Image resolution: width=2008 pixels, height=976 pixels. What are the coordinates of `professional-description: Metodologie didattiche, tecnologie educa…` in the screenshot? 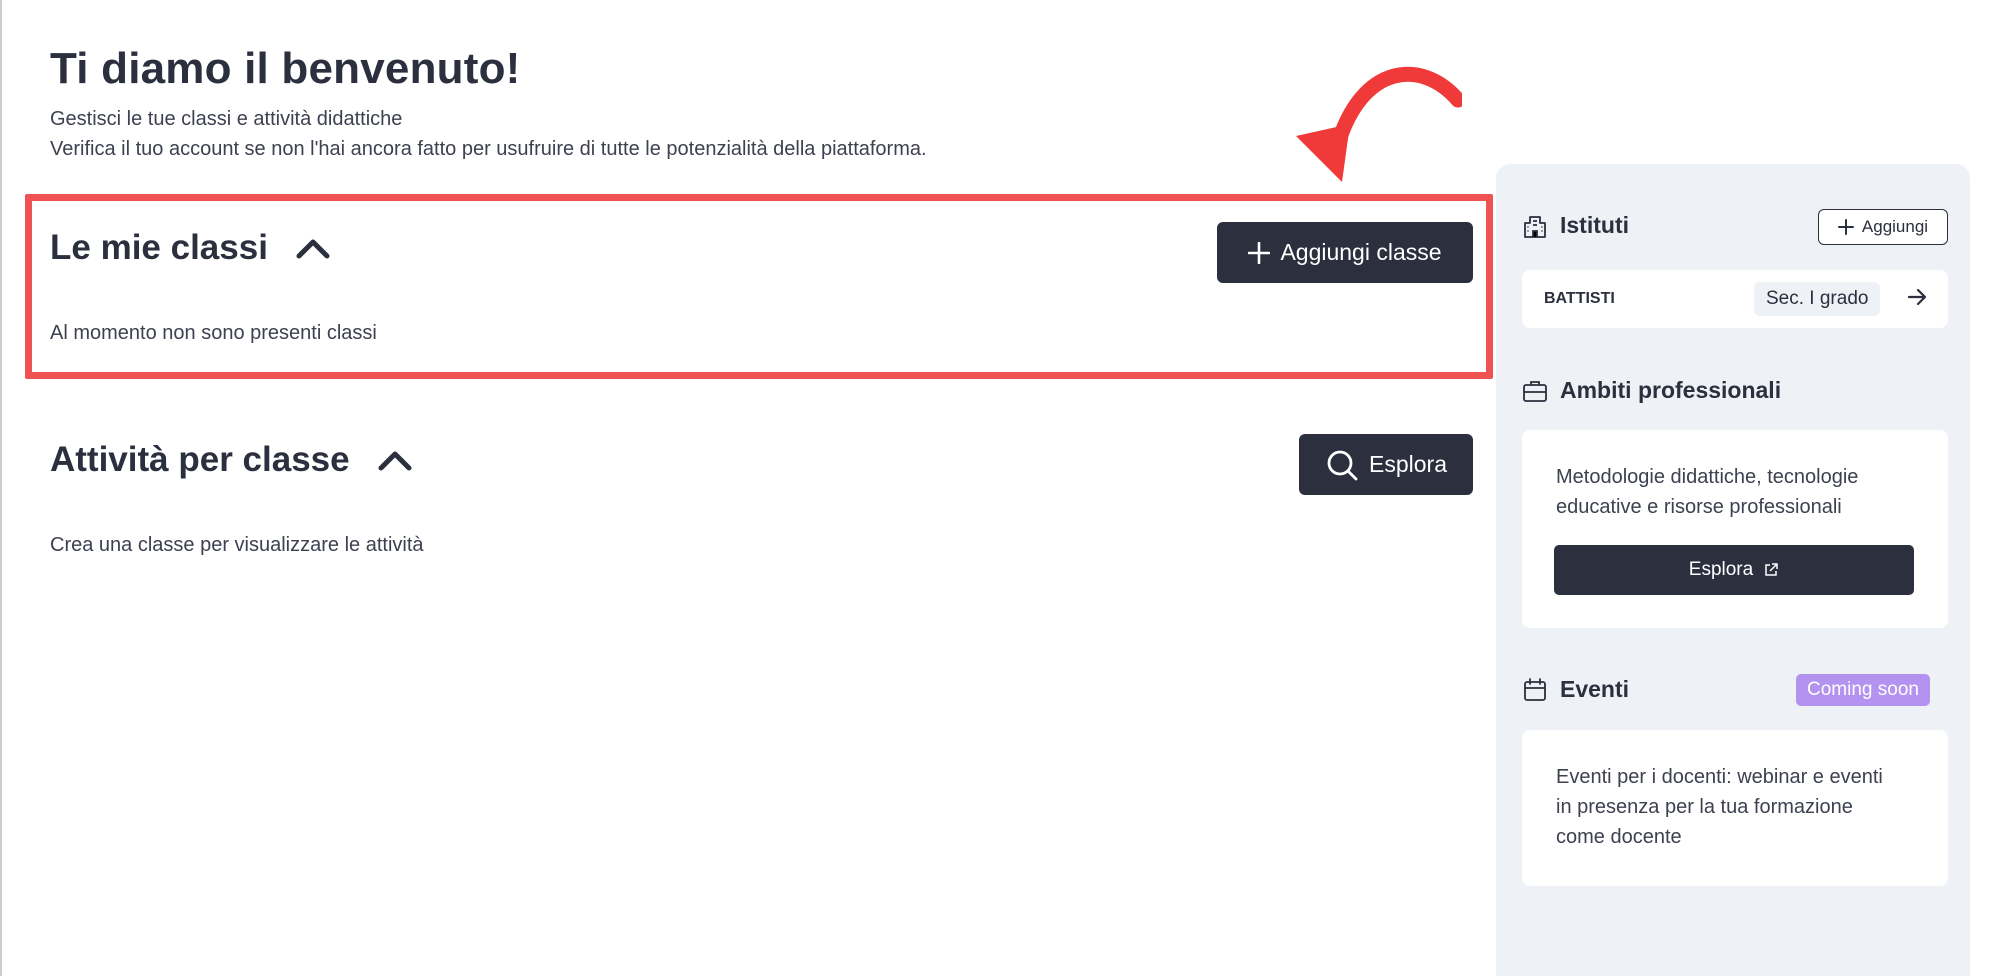 It's located at (1707, 492).